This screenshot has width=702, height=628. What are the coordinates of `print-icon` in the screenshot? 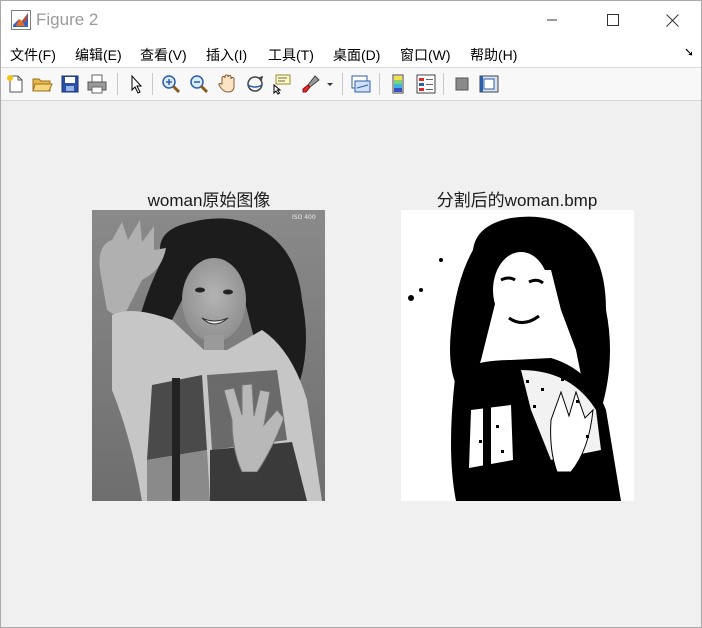 It's located at (97, 84).